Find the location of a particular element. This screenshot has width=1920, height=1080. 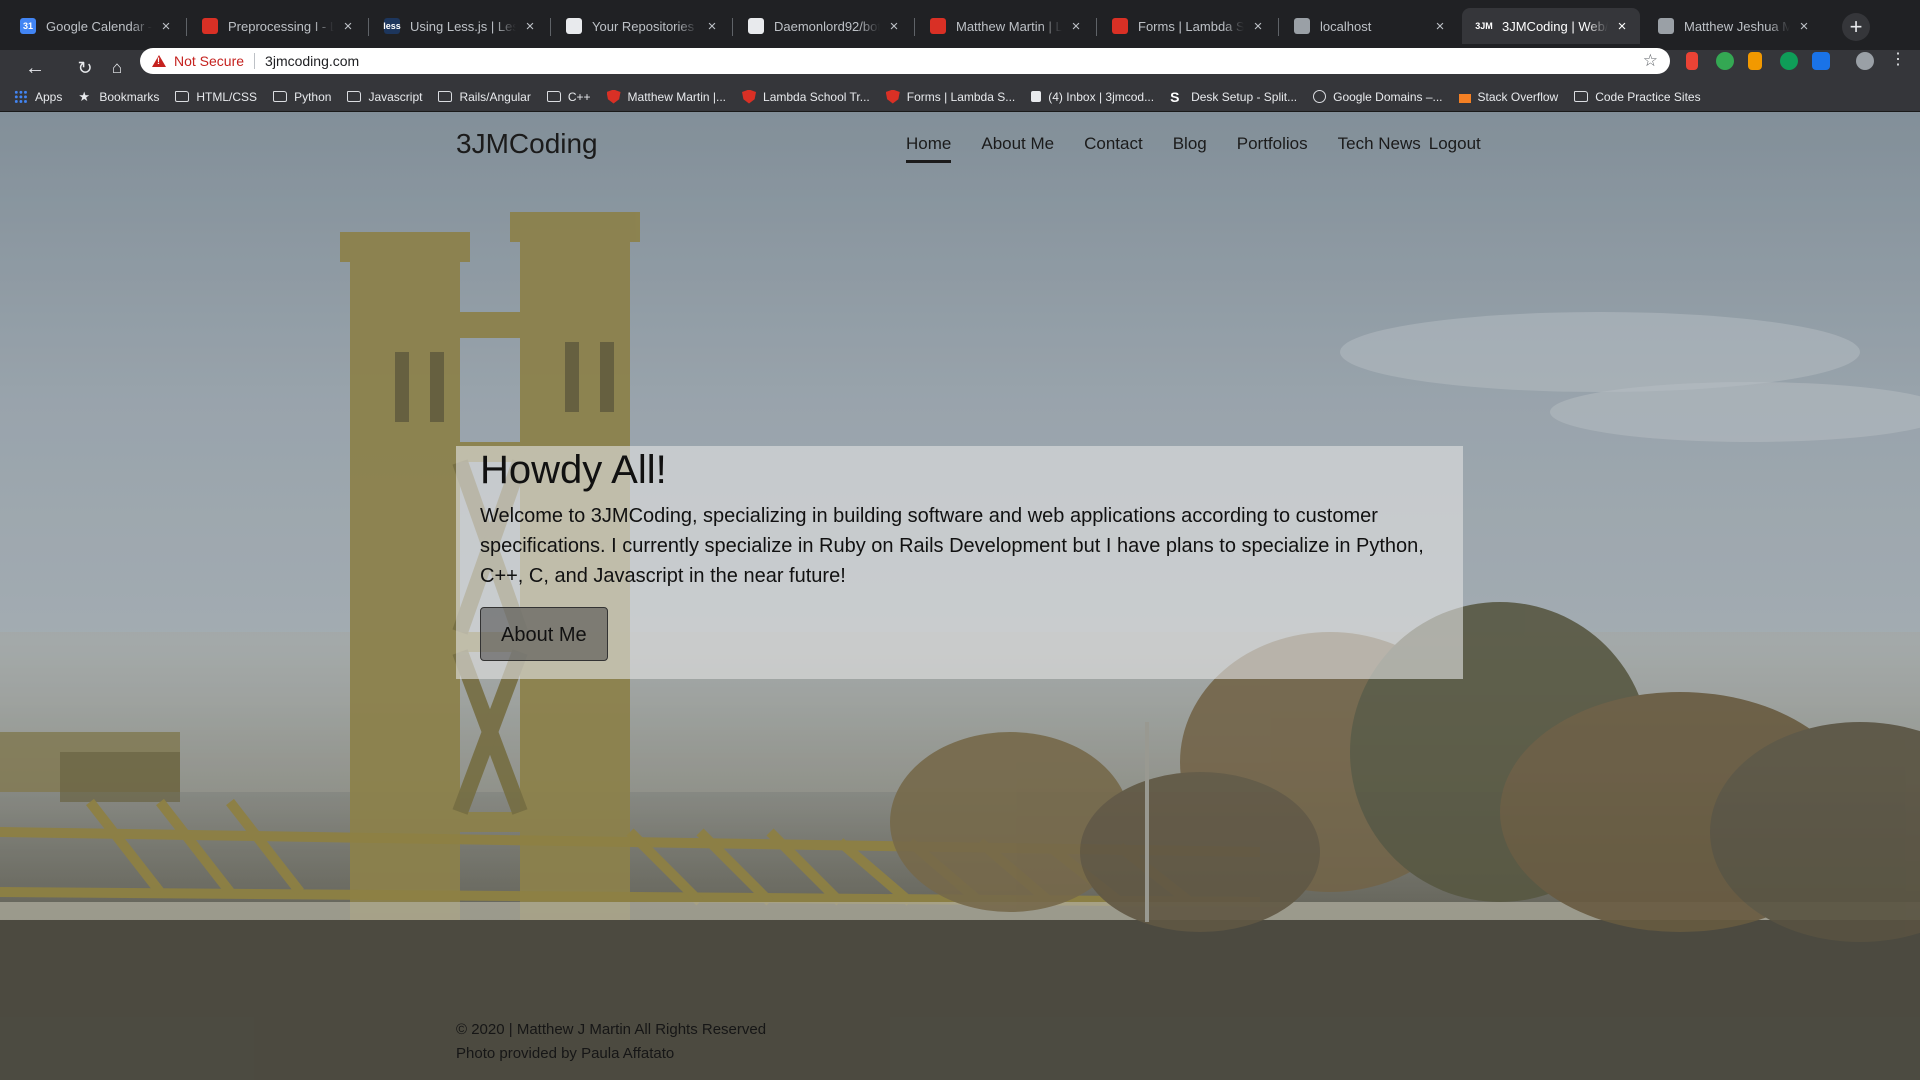

browser-tab: Preprocessing I - Lam × is located at coordinates (277, 26).